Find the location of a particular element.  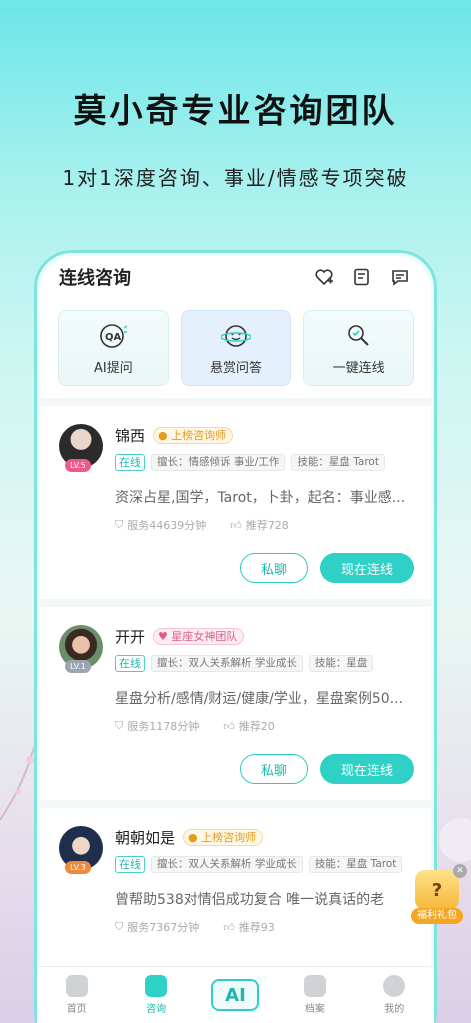

recommend-count: 👍︎ 推荐20 is located at coordinates (249, 726).